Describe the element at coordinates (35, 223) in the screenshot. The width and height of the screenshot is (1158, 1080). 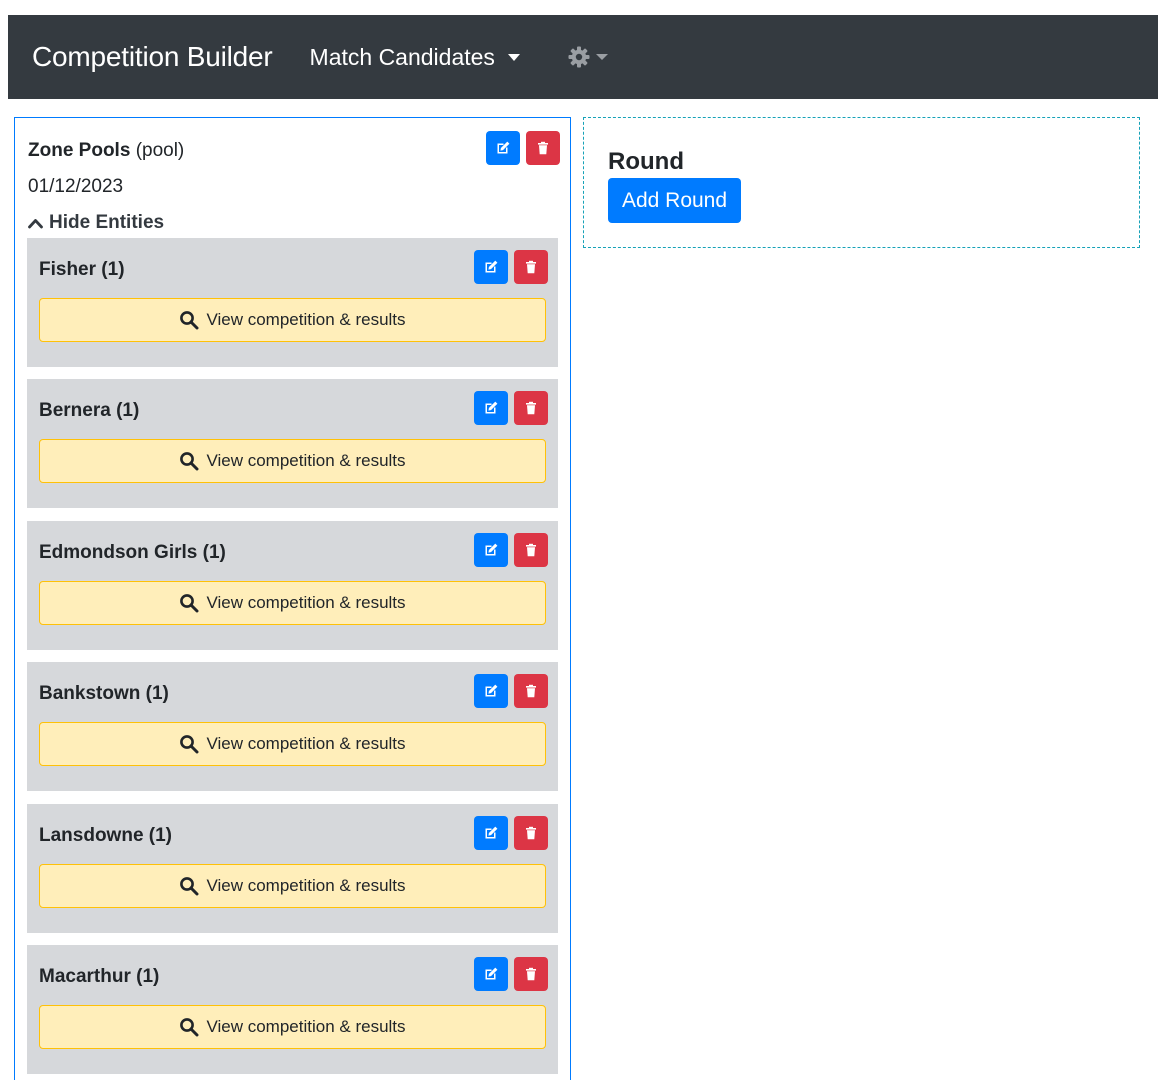
I see `chevron-up-icon` at that location.